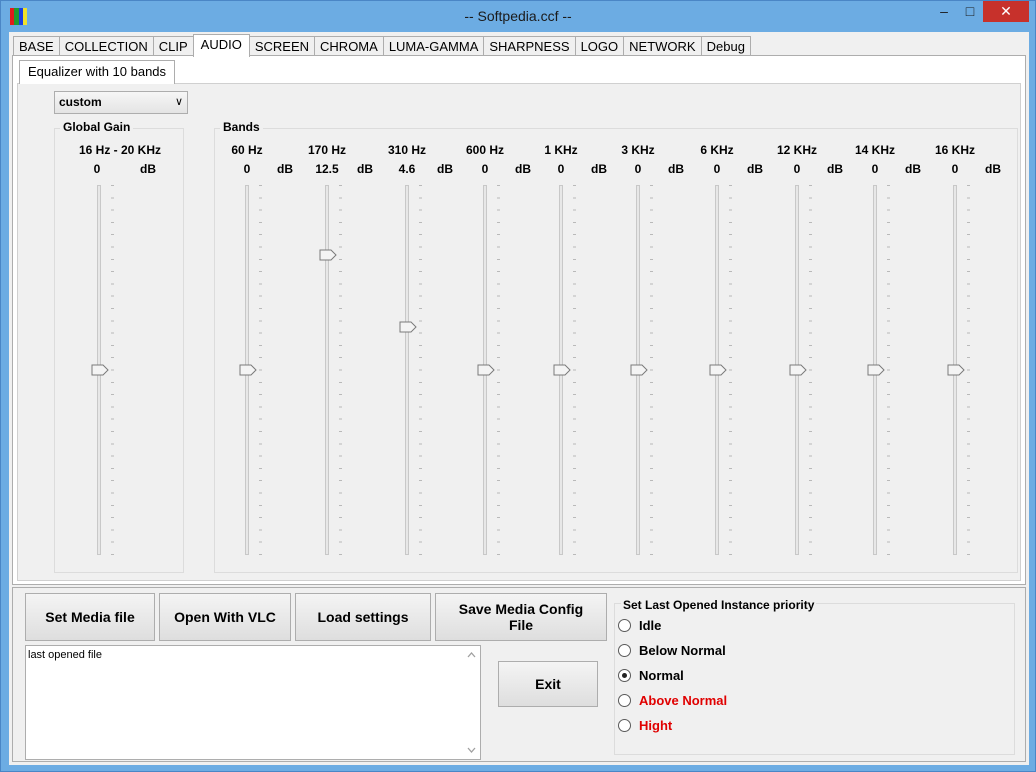 This screenshot has width=1036, height=772. What do you see at coordinates (548, 684) in the screenshot?
I see `exit-button: Exit` at bounding box center [548, 684].